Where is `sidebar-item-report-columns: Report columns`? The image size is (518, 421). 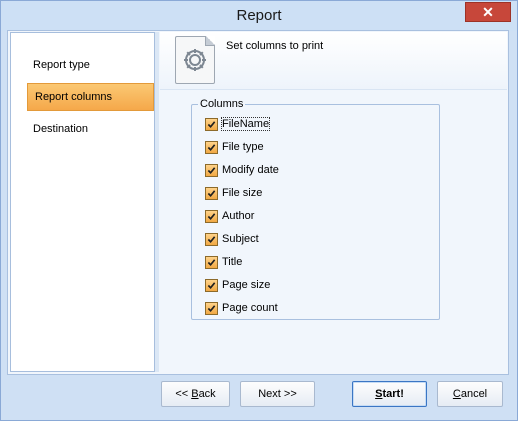
sidebar-item-report-columns: Report columns is located at coordinates (90, 97).